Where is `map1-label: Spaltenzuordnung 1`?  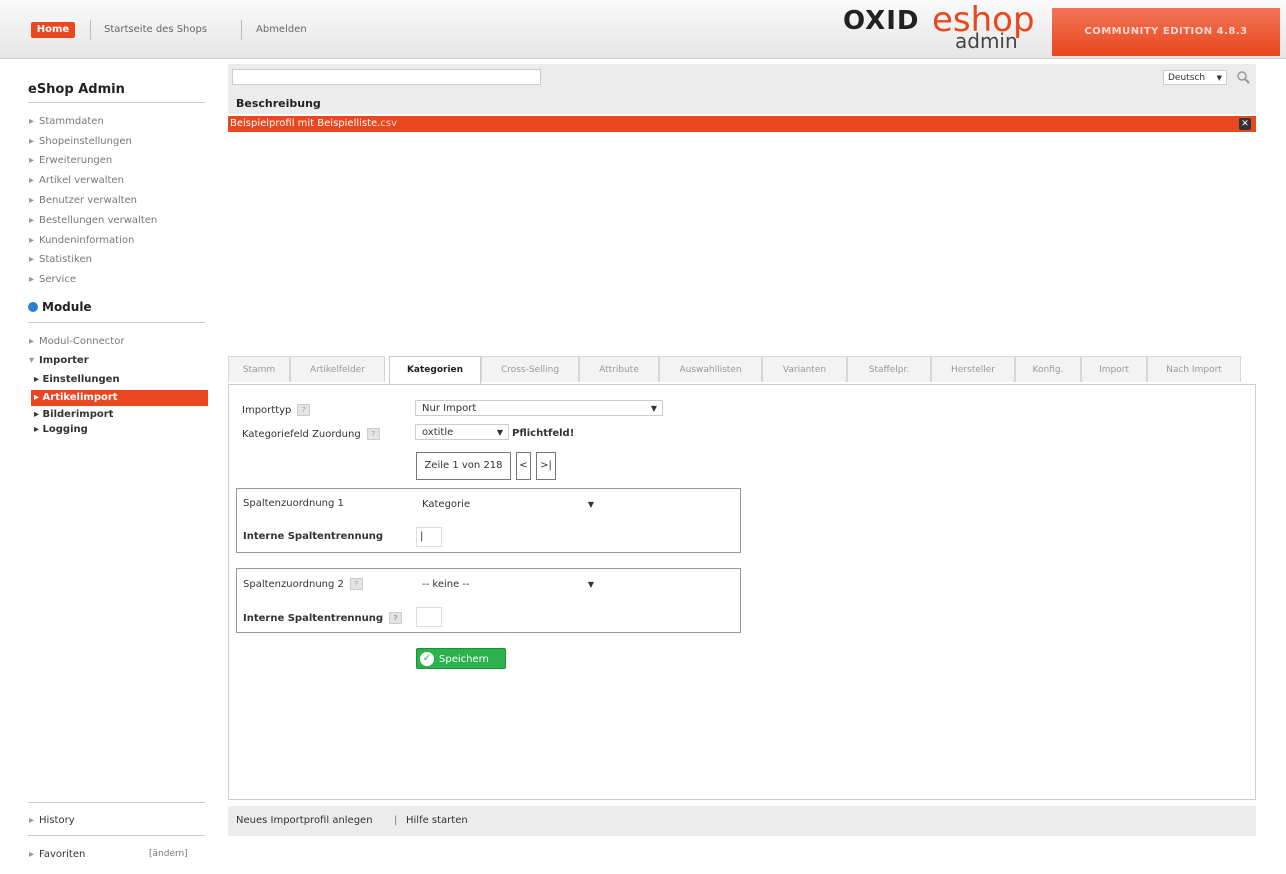 map1-label: Spaltenzuordnung 1 is located at coordinates (293, 503).